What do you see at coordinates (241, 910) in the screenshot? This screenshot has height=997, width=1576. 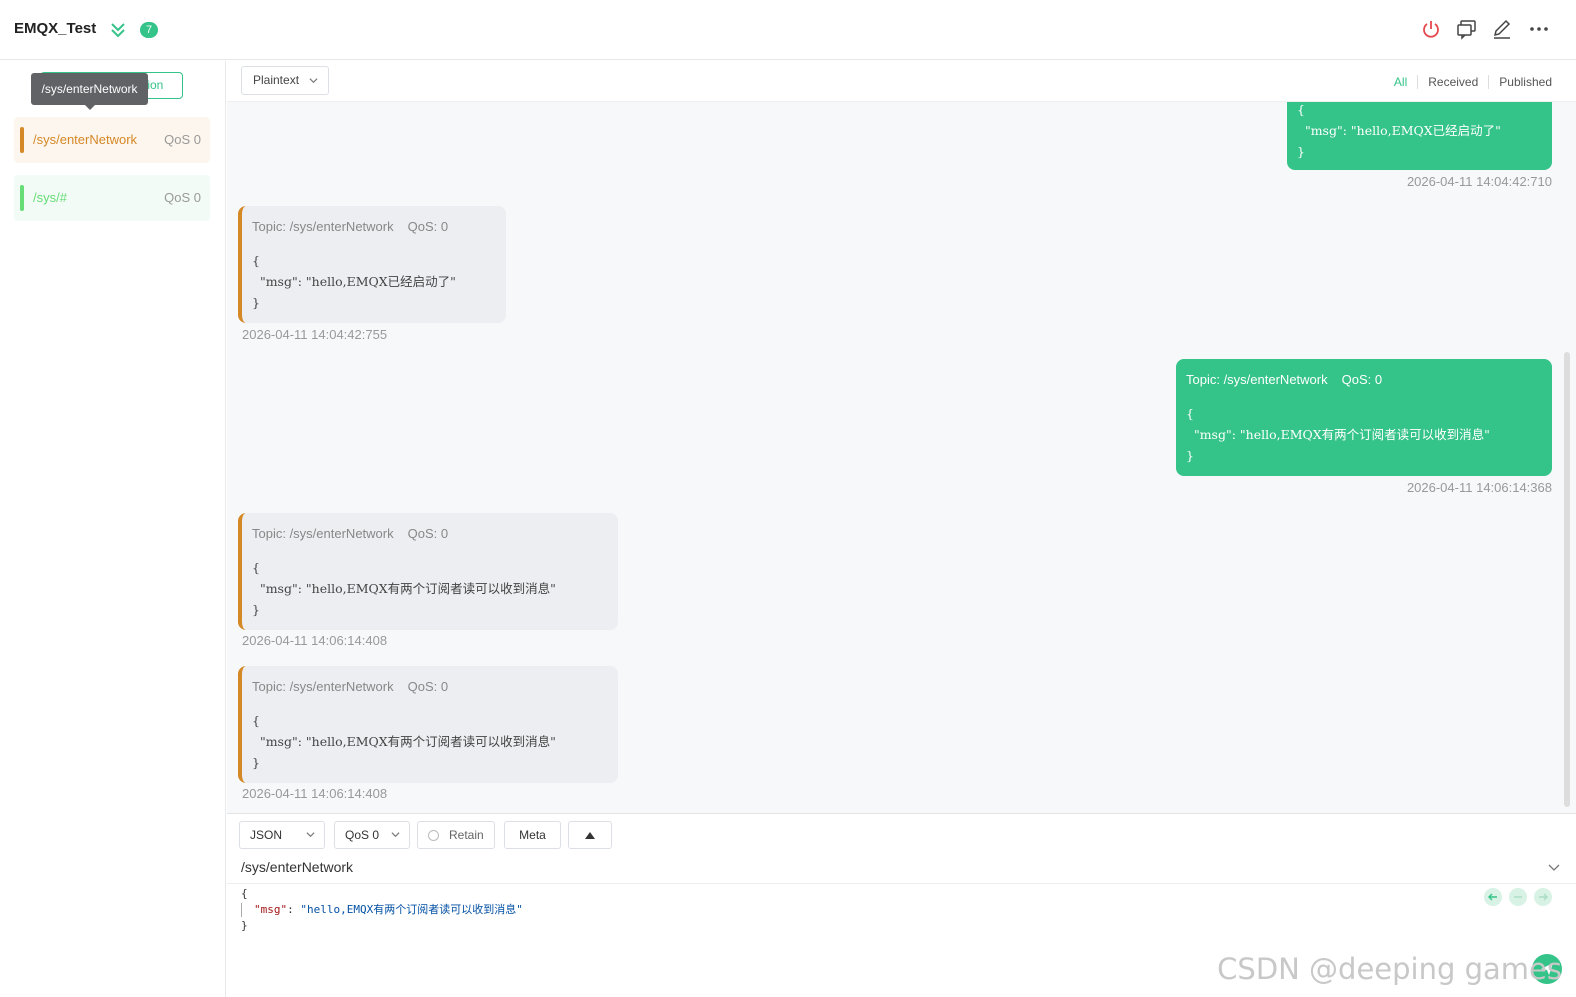 I see `indent-guide` at bounding box center [241, 910].